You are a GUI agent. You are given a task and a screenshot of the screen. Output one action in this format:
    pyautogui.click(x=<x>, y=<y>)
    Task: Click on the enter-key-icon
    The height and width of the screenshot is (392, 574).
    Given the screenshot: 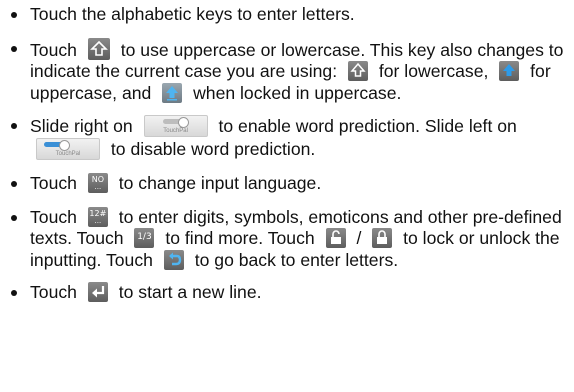 What is the action you would take?
    pyautogui.click(x=97, y=292)
    